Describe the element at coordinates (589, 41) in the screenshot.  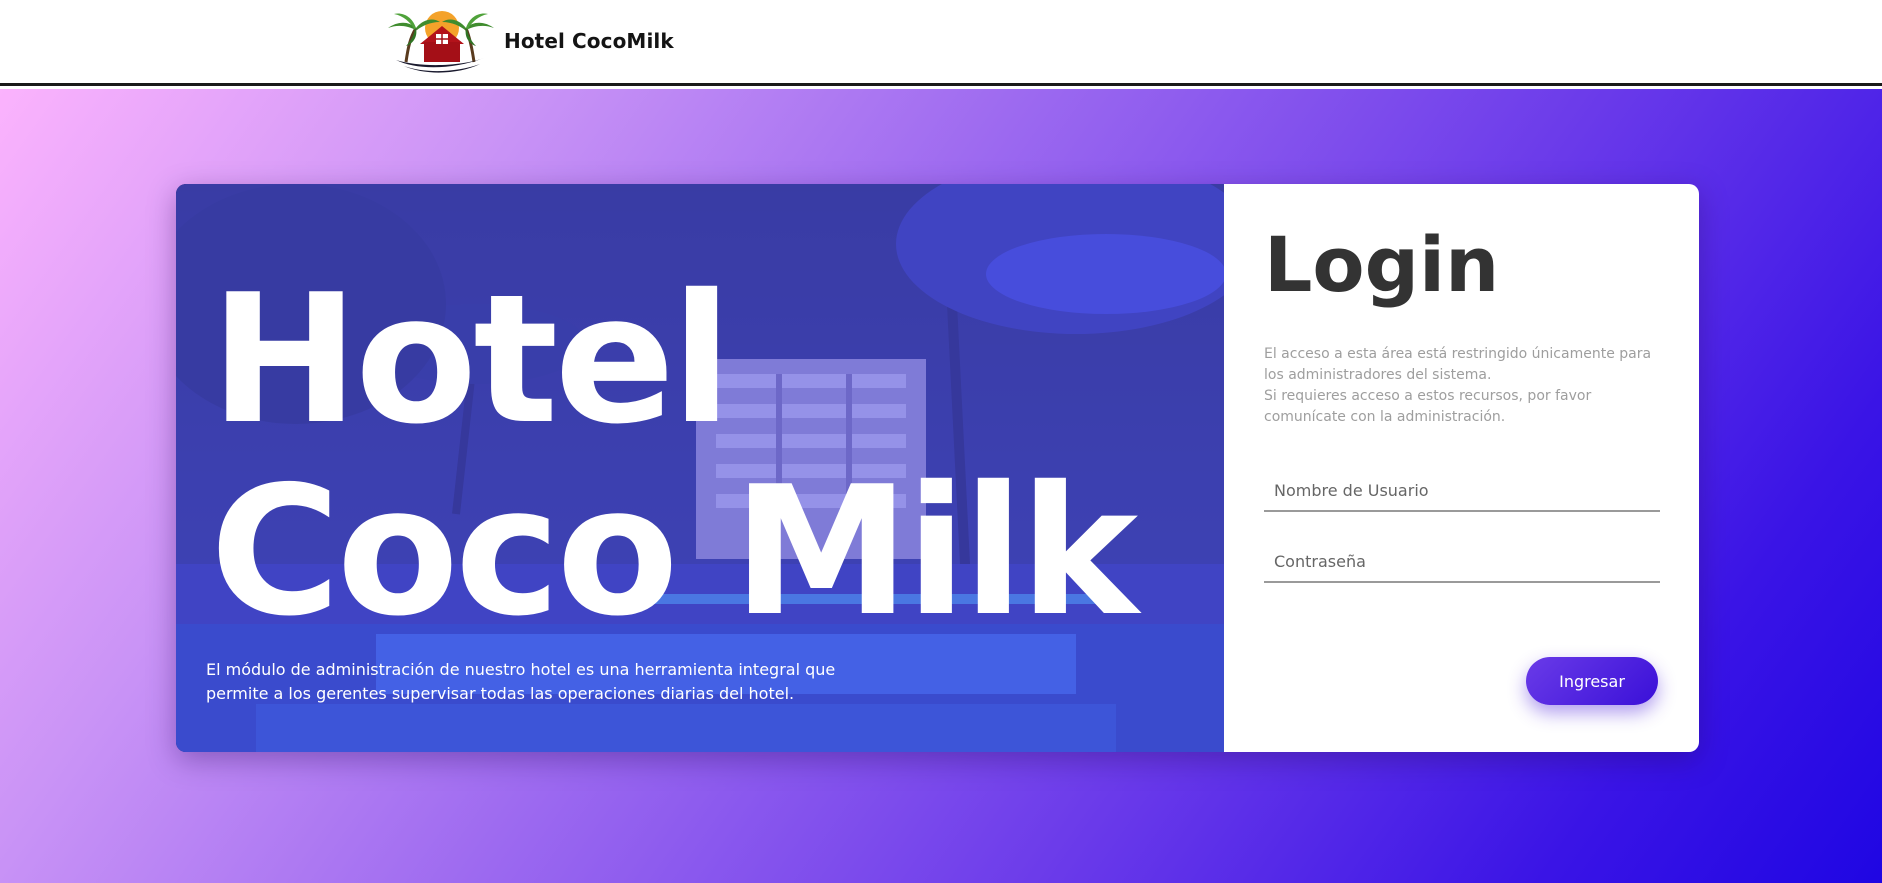
I see `brand-name: Hotel CocoMilk` at that location.